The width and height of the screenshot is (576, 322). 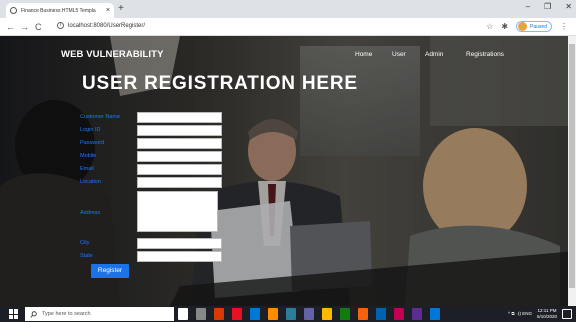 What do you see at coordinates (504, 26) in the screenshot?
I see `extensions-icon: ✱` at bounding box center [504, 26].